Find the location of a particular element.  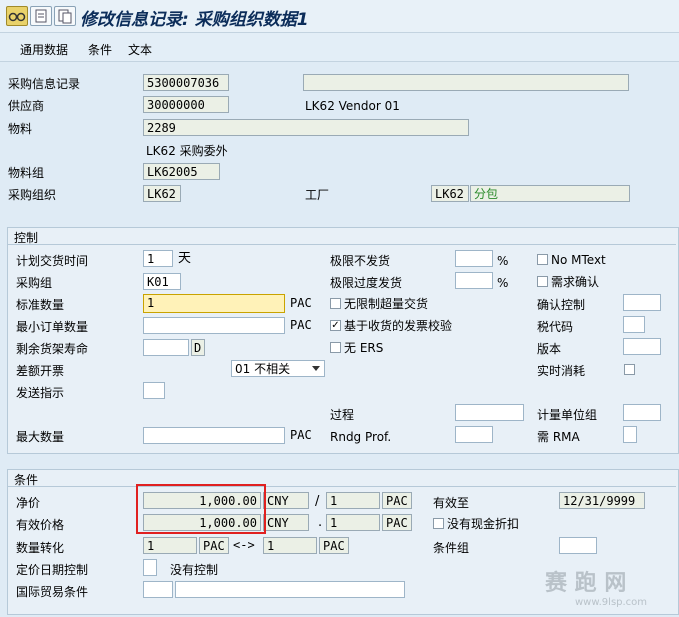

menu-general-data: 通用数据 is located at coordinates (44, 49).